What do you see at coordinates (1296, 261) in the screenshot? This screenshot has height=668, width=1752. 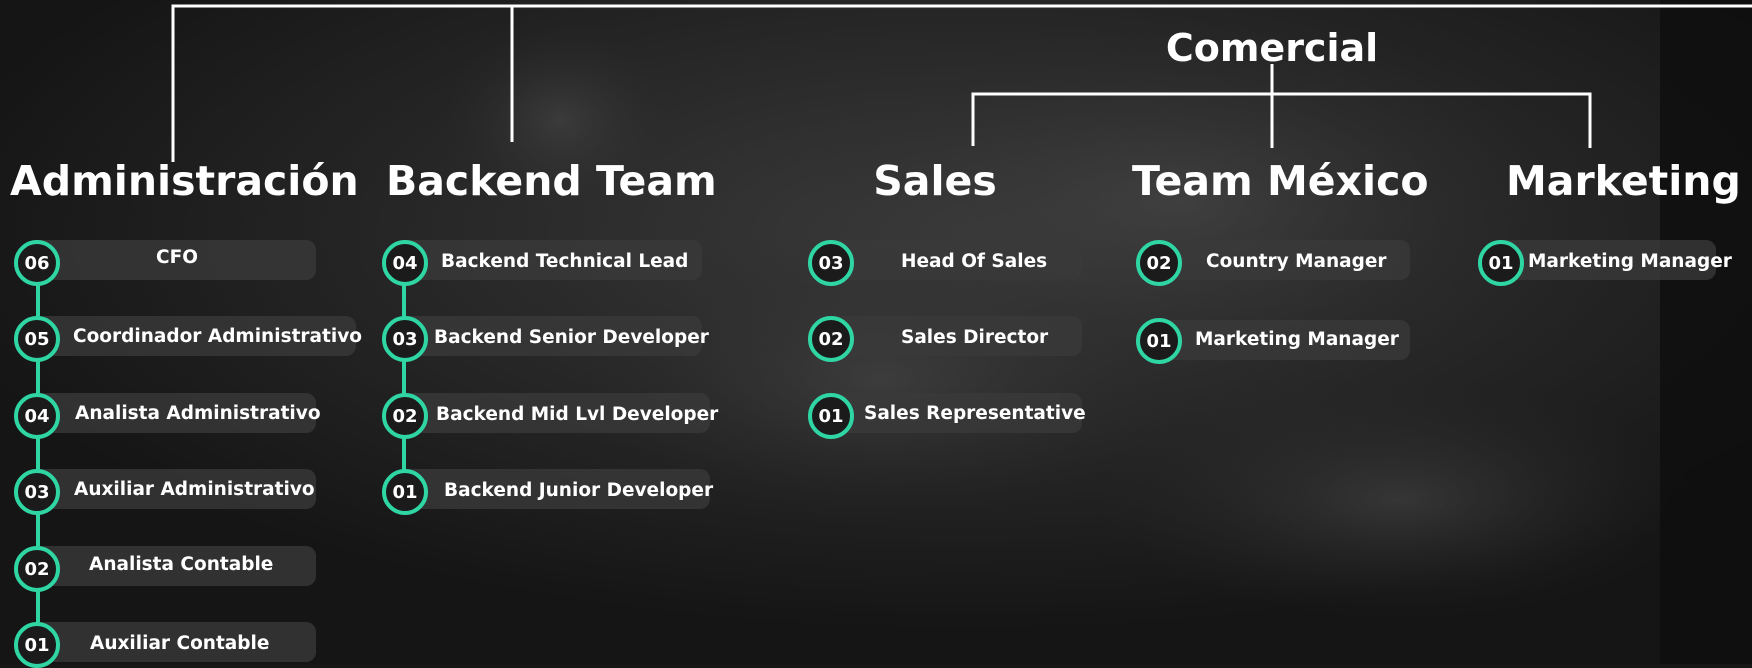 I see `role-label: Country Manager` at bounding box center [1296, 261].